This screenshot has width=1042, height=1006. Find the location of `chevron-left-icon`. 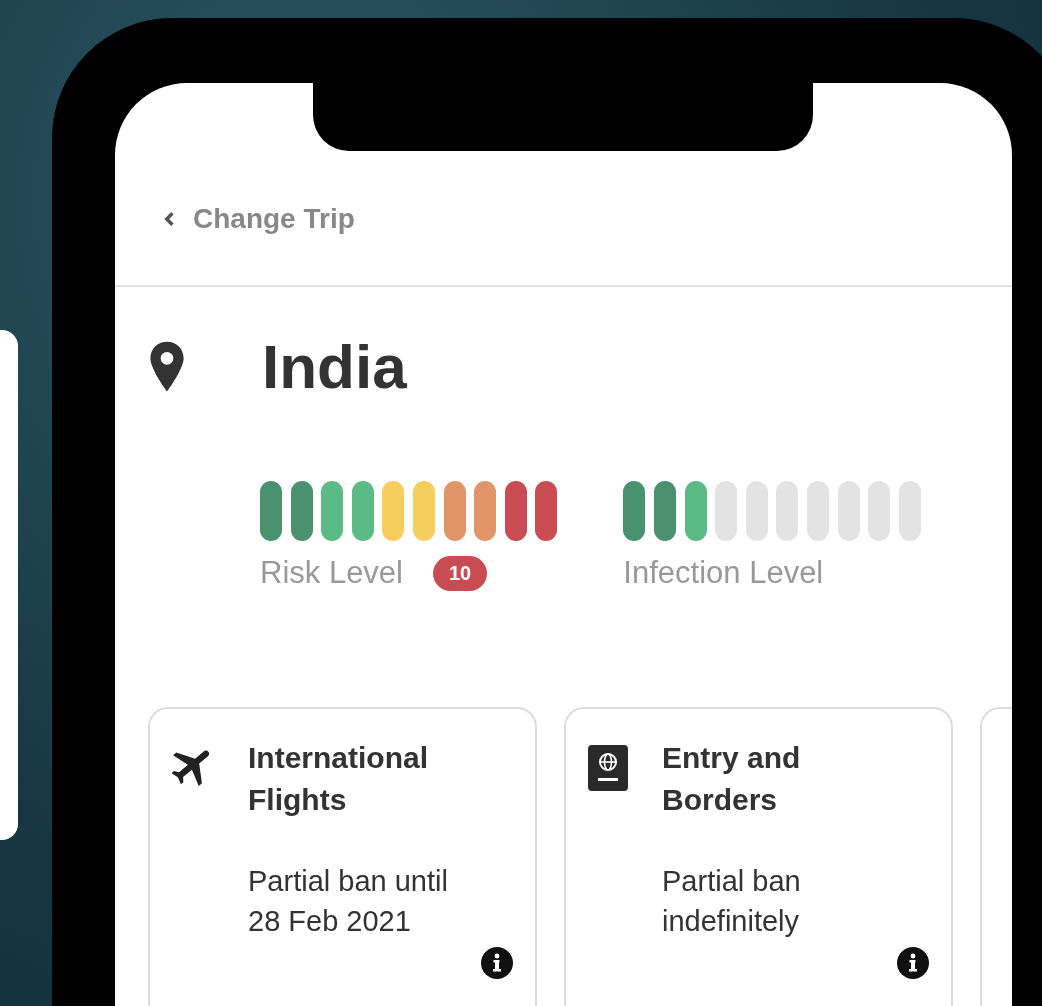

chevron-left-icon is located at coordinates (169, 219).